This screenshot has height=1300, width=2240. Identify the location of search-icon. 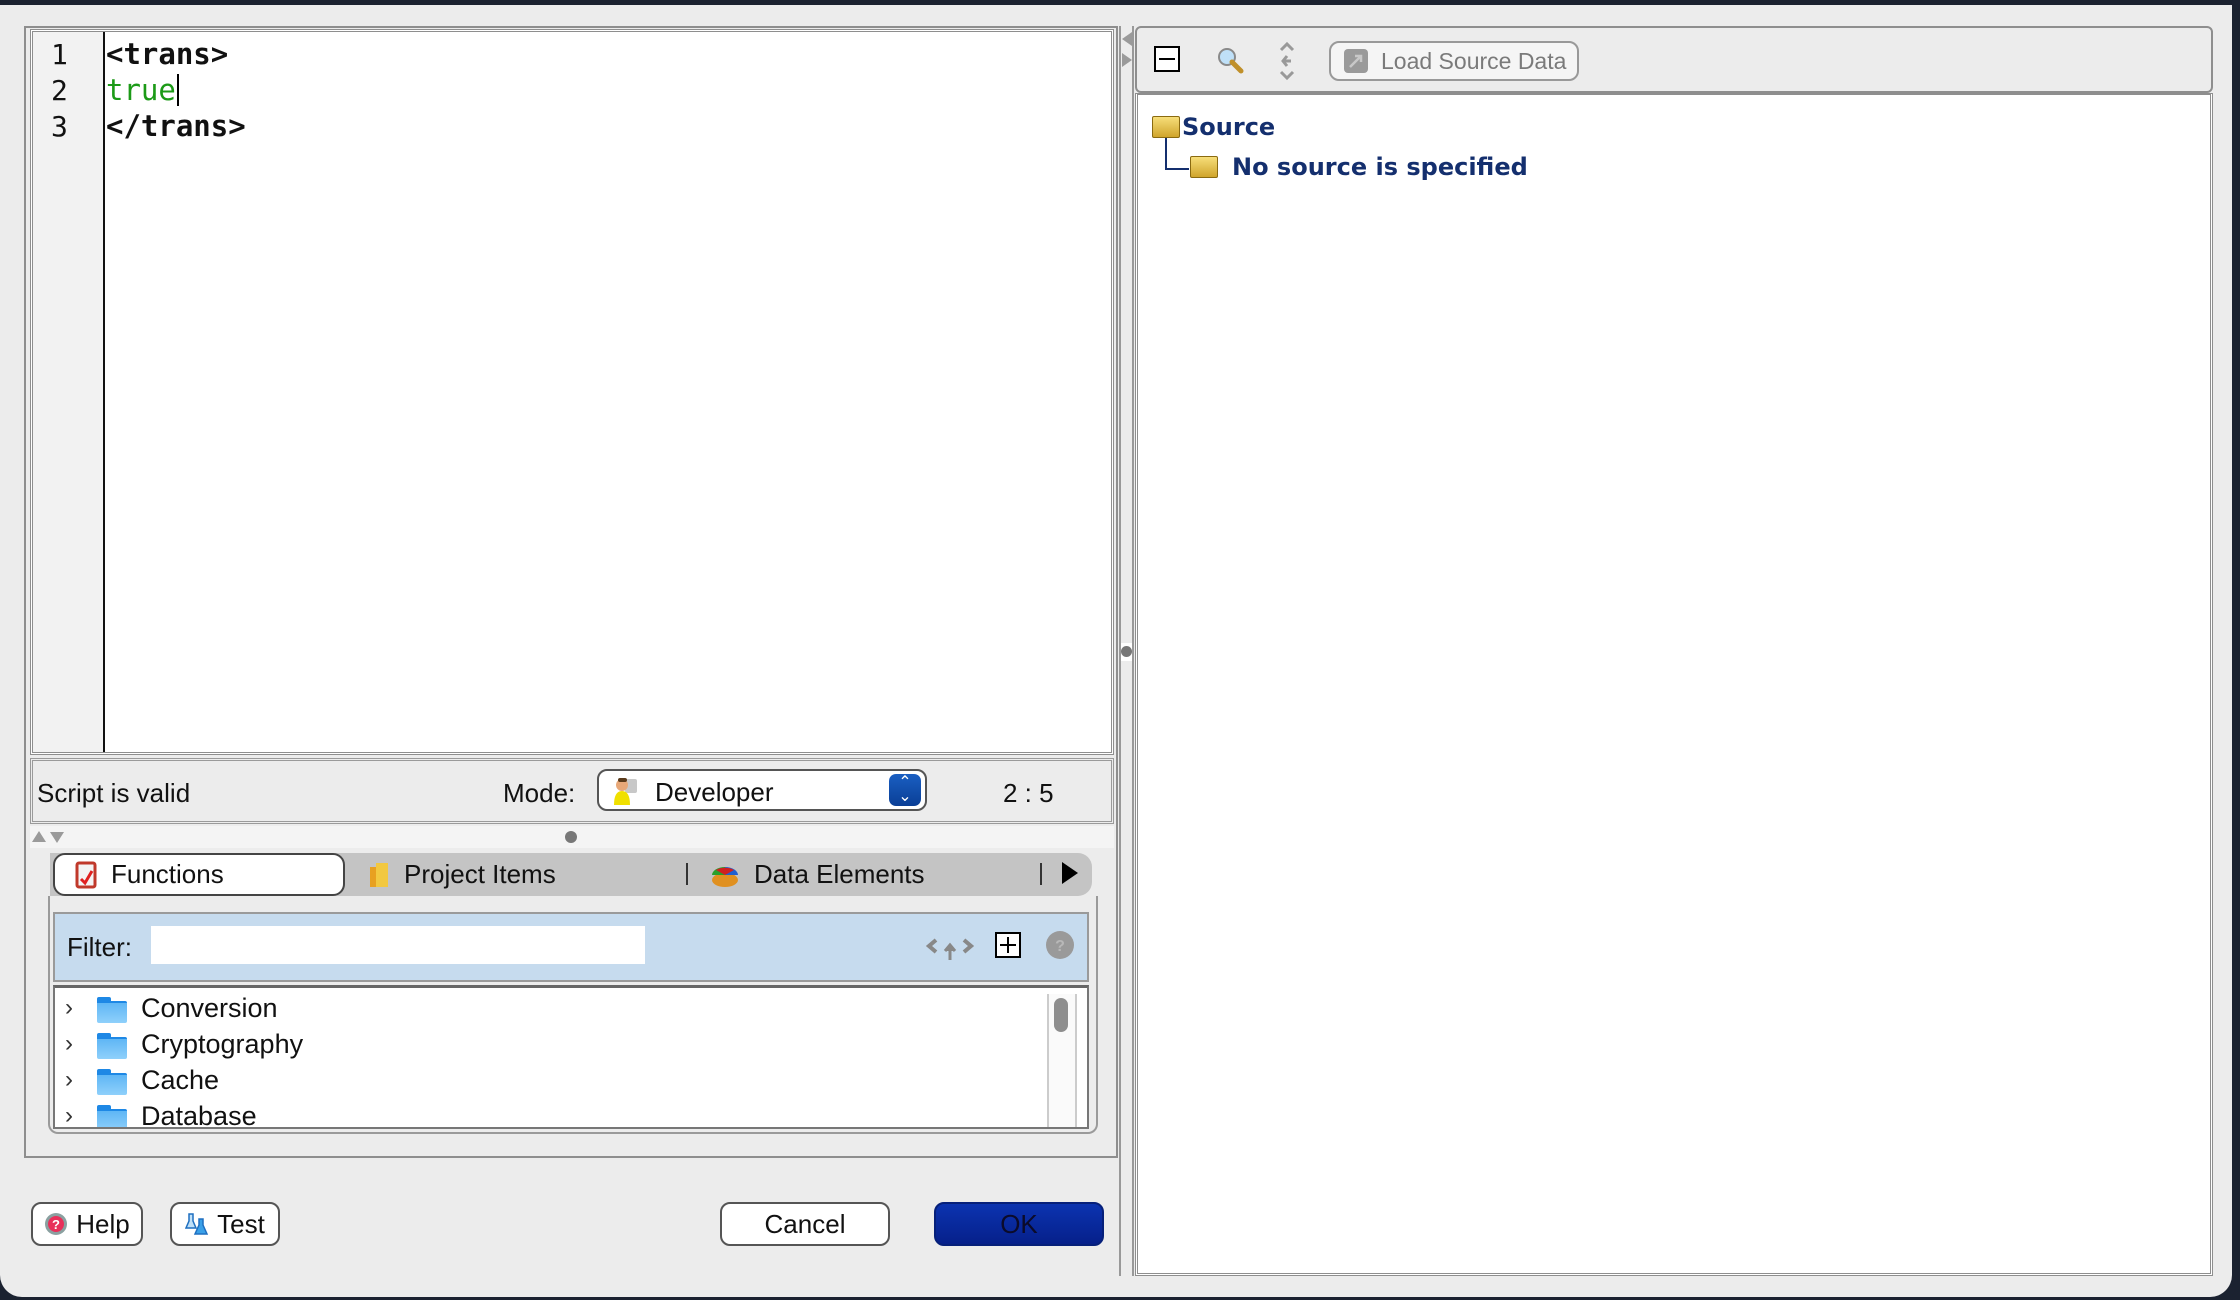
(1230, 60).